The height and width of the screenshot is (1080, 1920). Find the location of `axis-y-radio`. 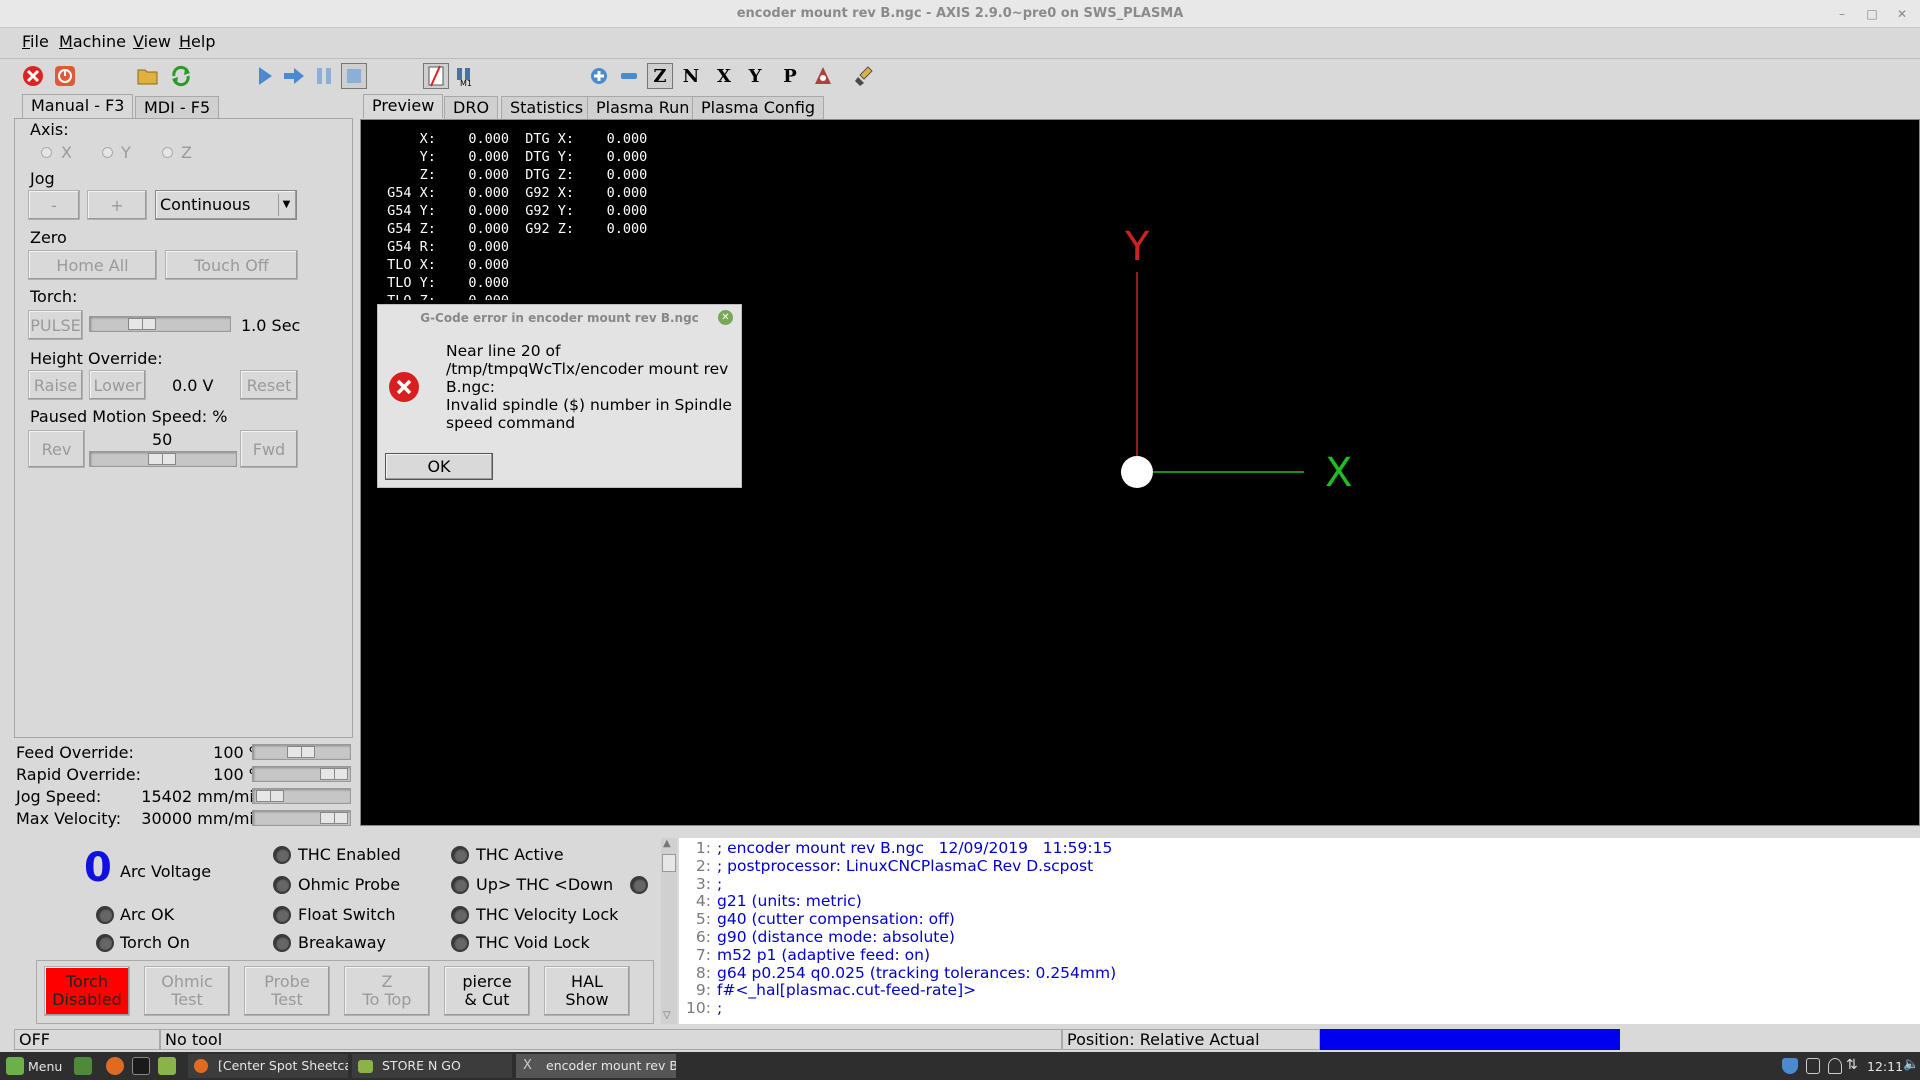

axis-y-radio is located at coordinates (107, 152).